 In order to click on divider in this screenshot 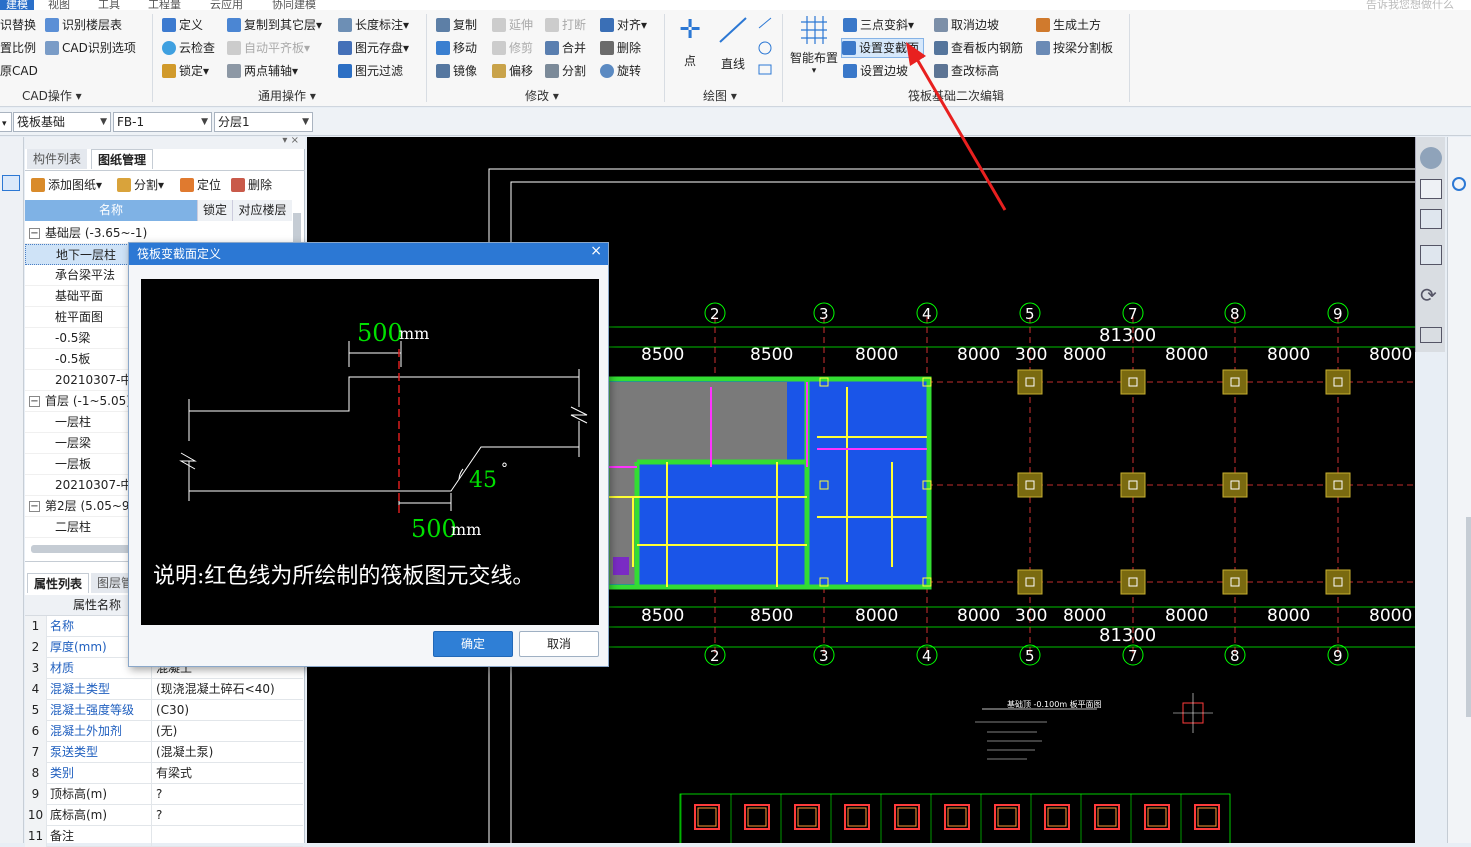, I will do `click(782, 58)`.